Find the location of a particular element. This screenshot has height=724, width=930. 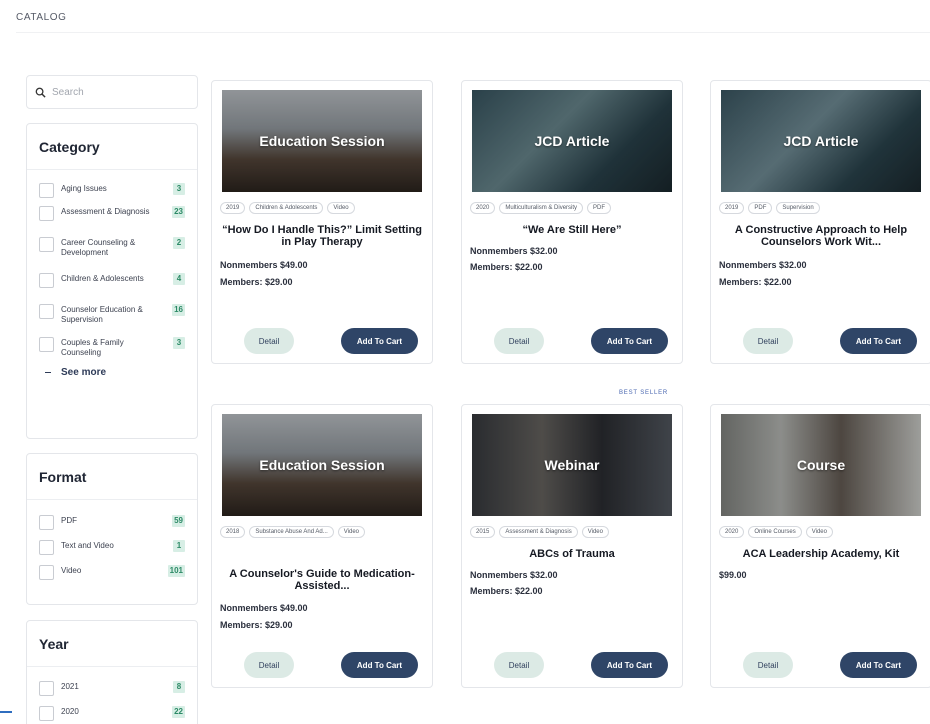

product-tag: Online Courses is located at coordinates (775, 532).